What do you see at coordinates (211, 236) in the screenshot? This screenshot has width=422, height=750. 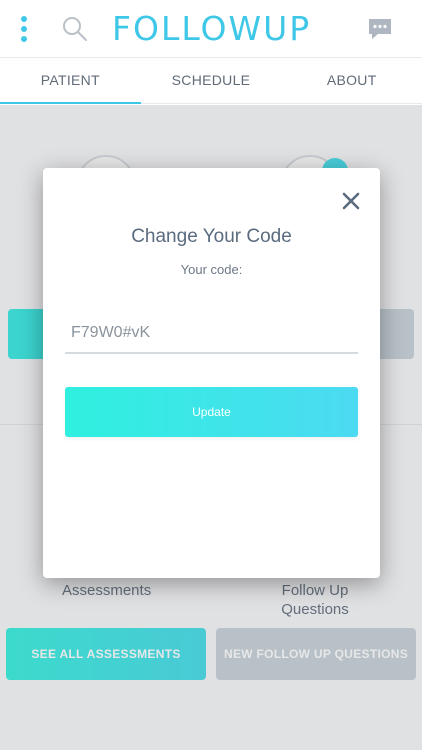 I see `modal-title: Change Your Code` at bounding box center [211, 236].